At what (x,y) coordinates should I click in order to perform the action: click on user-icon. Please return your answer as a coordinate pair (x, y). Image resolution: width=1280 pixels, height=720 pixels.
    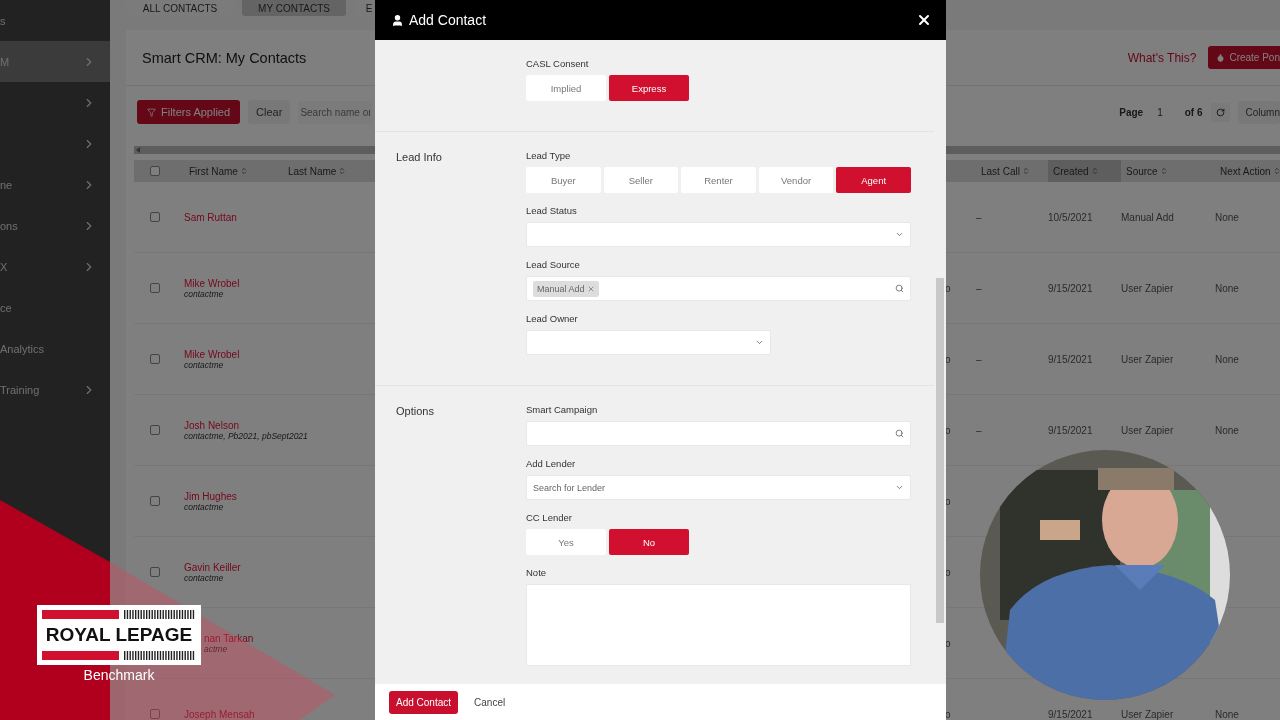
    Looking at the image, I should click on (397, 20).